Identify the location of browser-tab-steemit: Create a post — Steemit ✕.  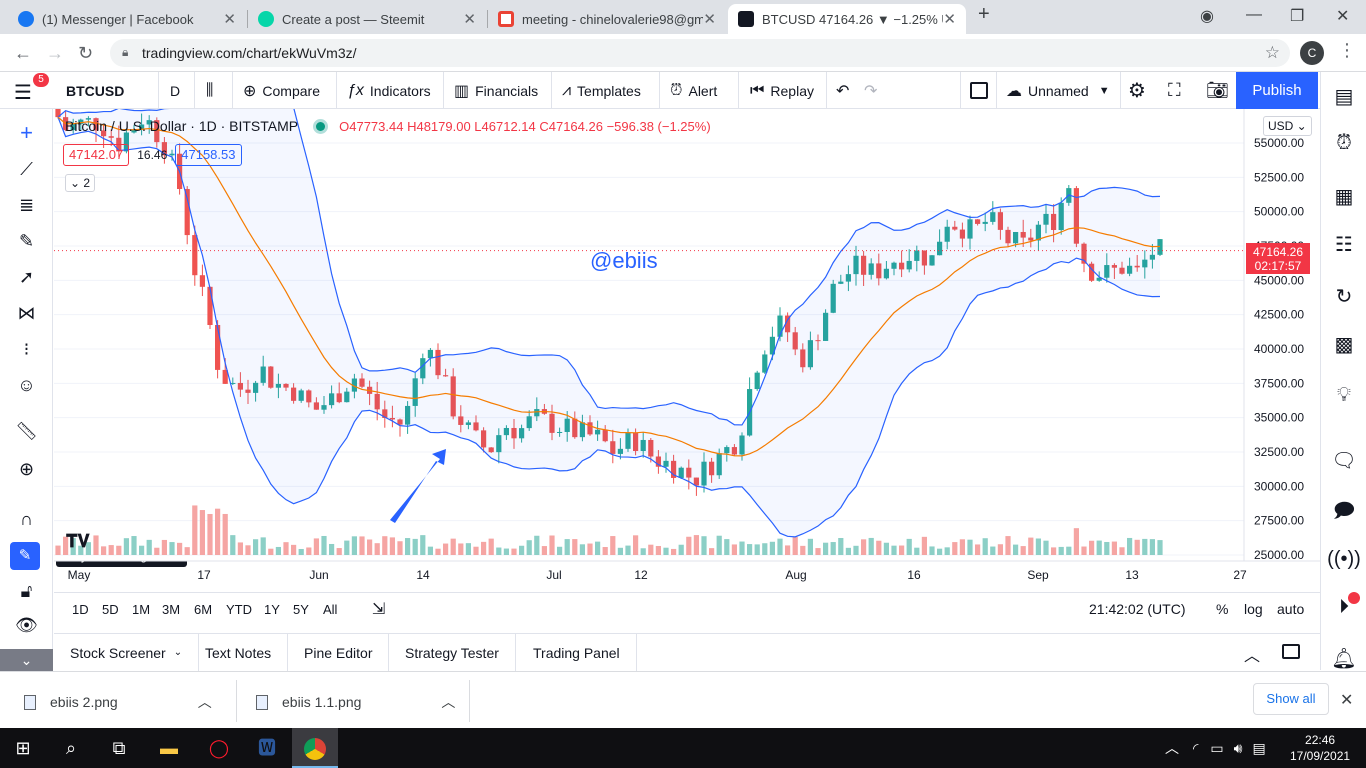
(367, 19).